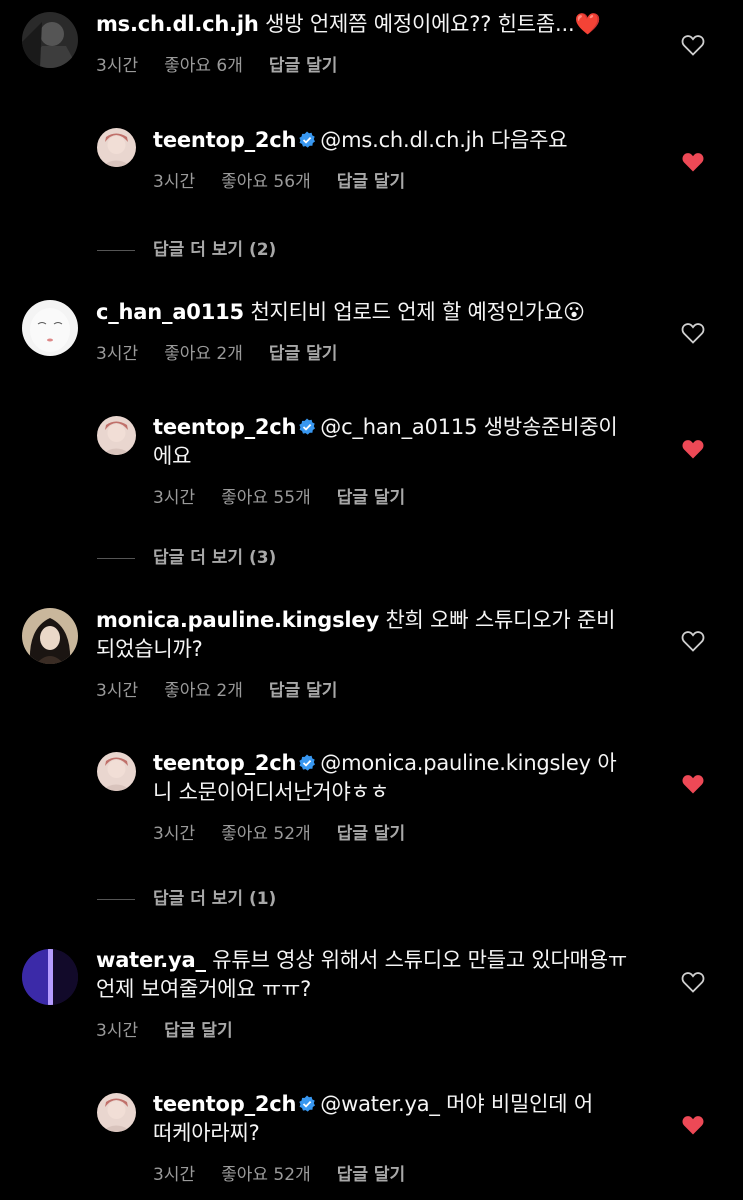  I want to click on comment-username: c_han_a0115, so click(170, 312).